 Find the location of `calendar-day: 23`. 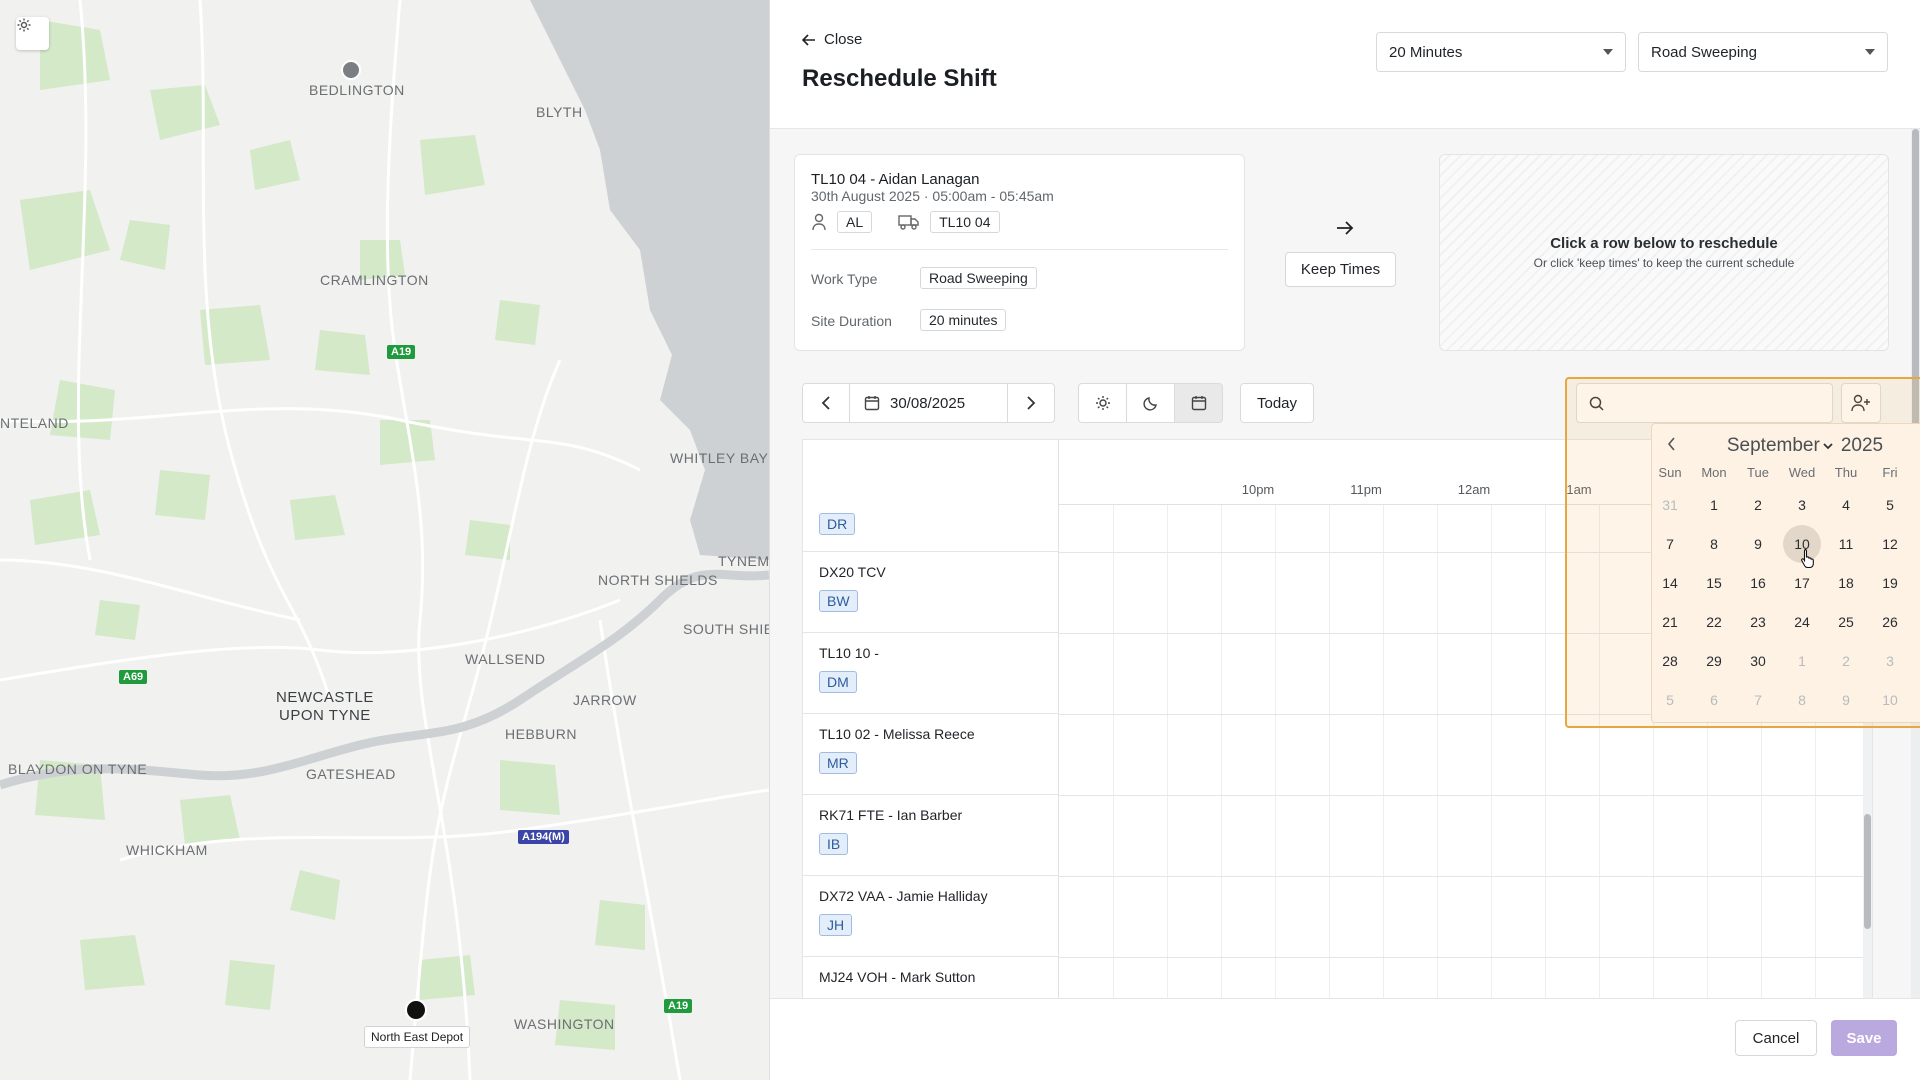

calendar-day: 23 is located at coordinates (1758, 622).